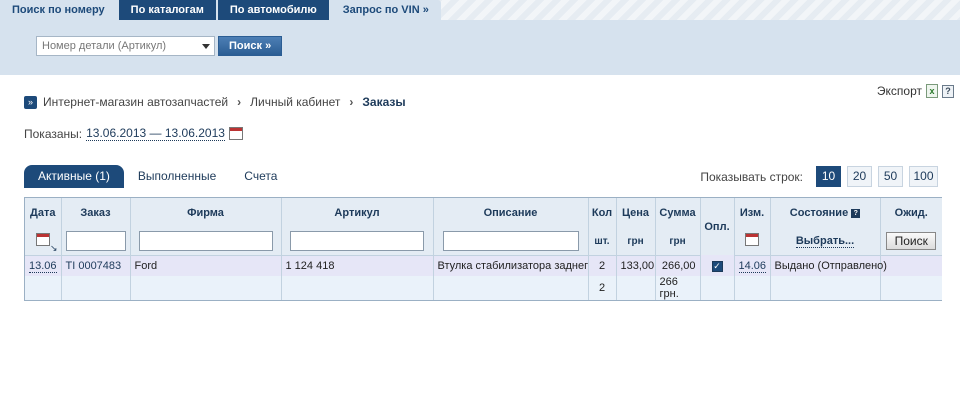 The image size is (960, 401). I want to click on breadcrumb-shop: Интернет-магазин автозапчастей, so click(135, 102).